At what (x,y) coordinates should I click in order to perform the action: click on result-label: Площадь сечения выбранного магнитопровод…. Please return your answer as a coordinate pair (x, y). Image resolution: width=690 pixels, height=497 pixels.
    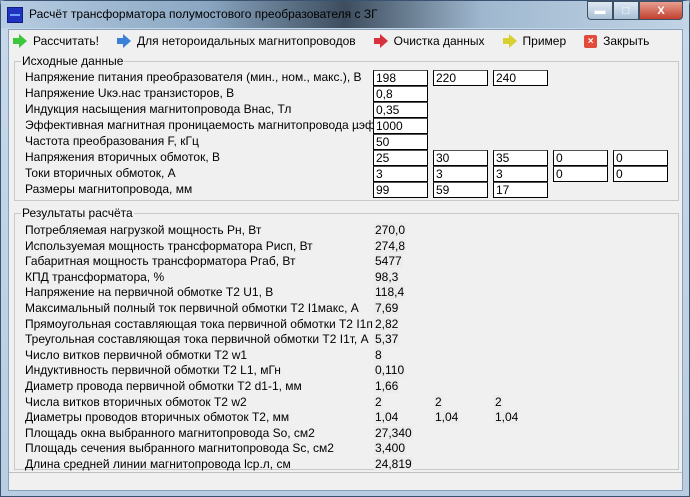
    Looking at the image, I should click on (179, 448).